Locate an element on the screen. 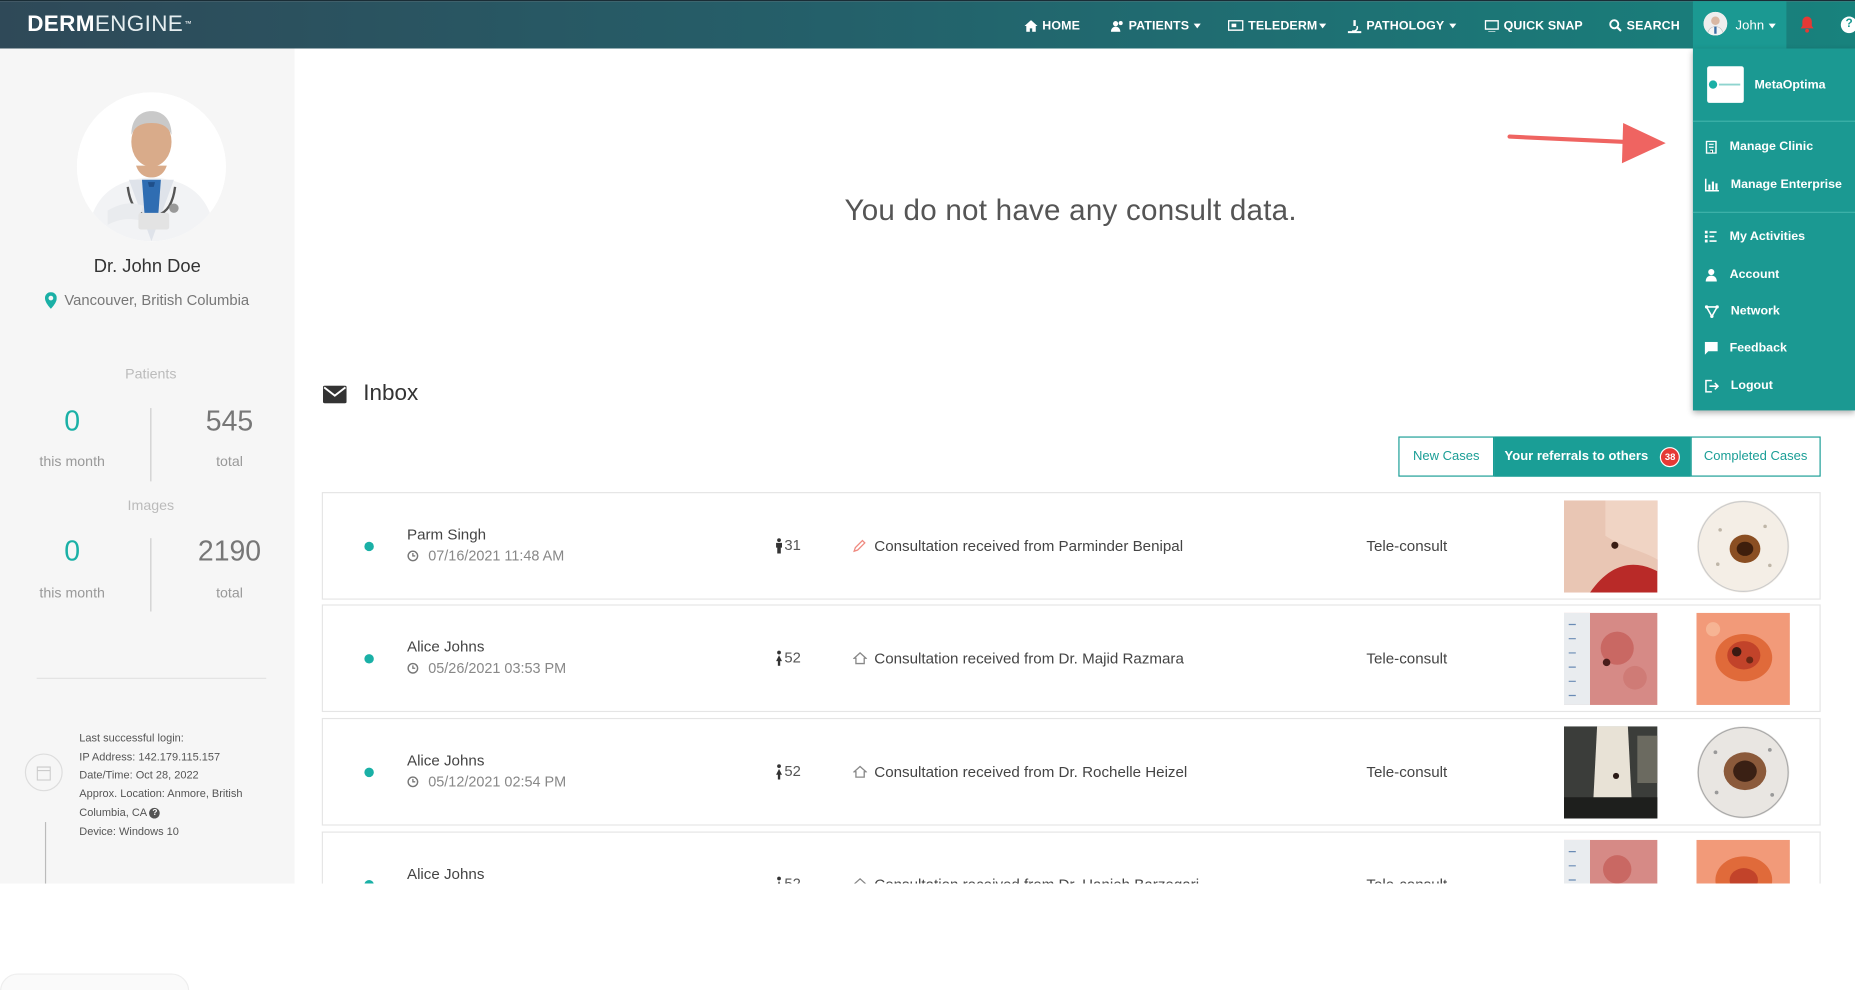 The width and height of the screenshot is (1855, 990). clinic-house-icon is located at coordinates (860, 880).